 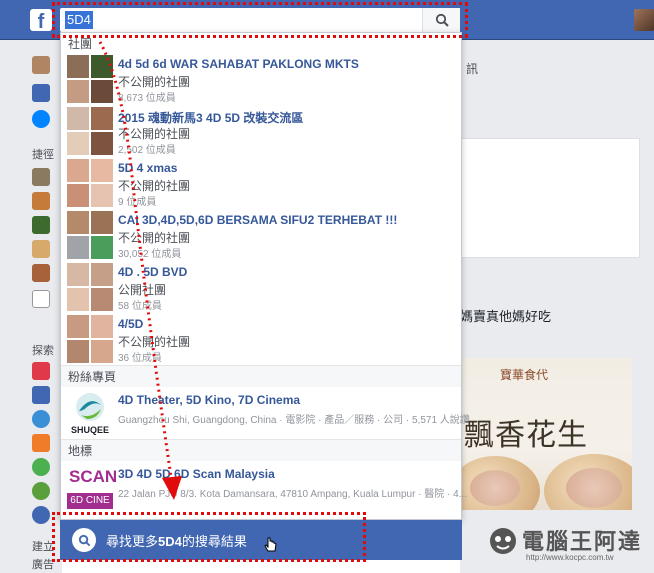 What do you see at coordinates (140, 270) in the screenshot?
I see `annotation-arrow` at bounding box center [140, 270].